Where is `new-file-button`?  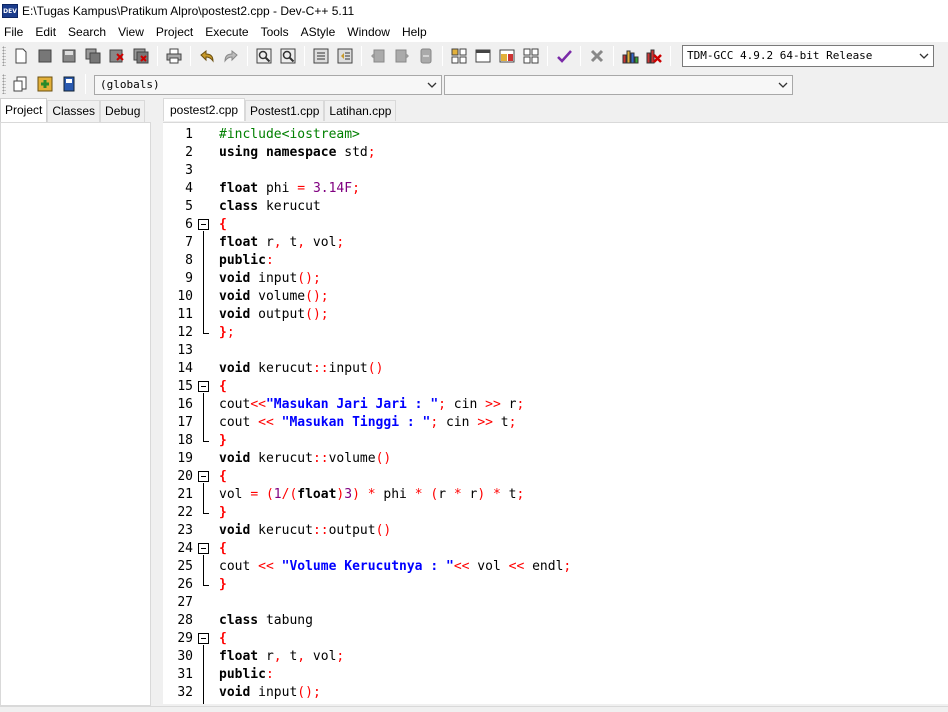 new-file-button is located at coordinates (21, 56).